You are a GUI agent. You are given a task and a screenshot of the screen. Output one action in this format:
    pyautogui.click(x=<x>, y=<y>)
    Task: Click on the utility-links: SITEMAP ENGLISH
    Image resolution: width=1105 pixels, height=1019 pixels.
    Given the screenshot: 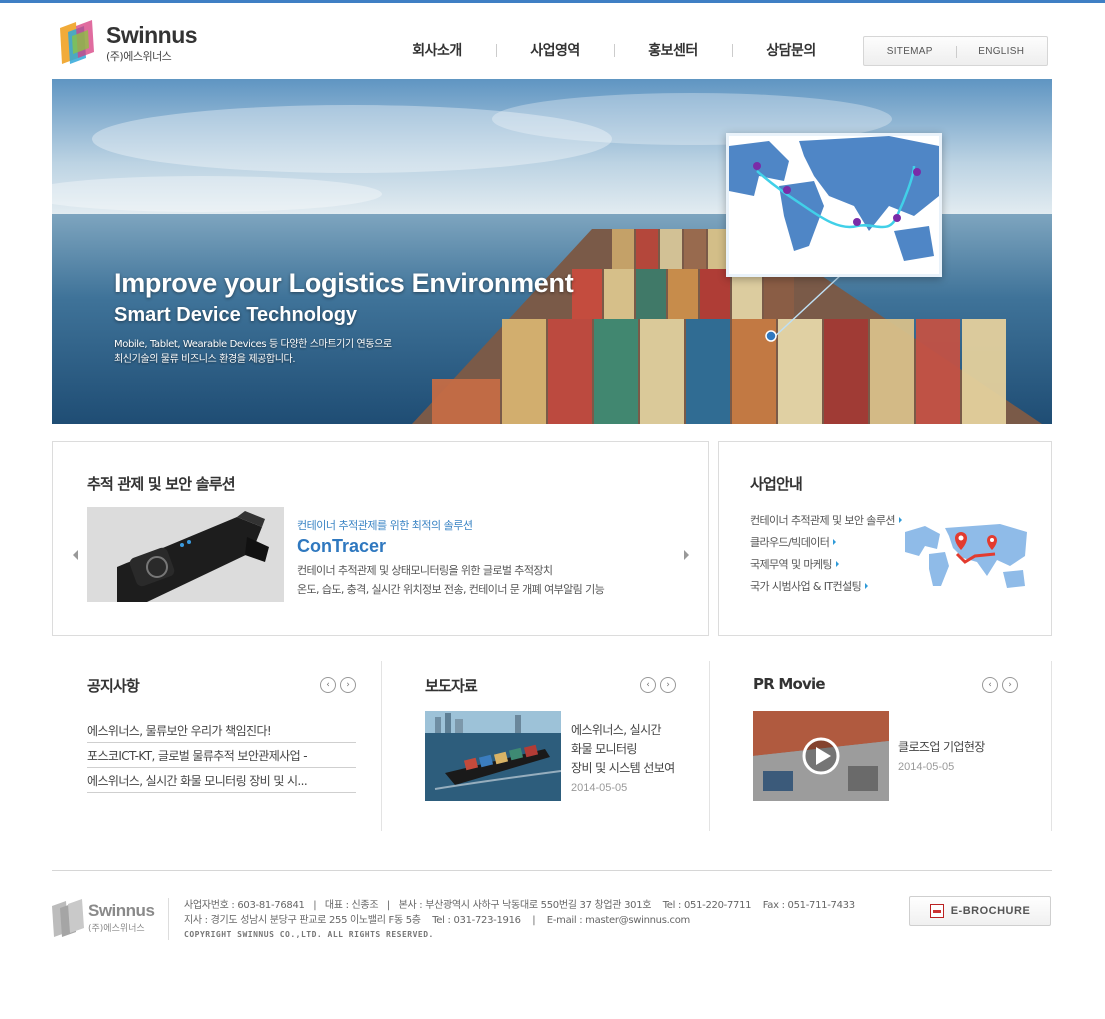 What is the action you would take?
    pyautogui.click(x=955, y=51)
    